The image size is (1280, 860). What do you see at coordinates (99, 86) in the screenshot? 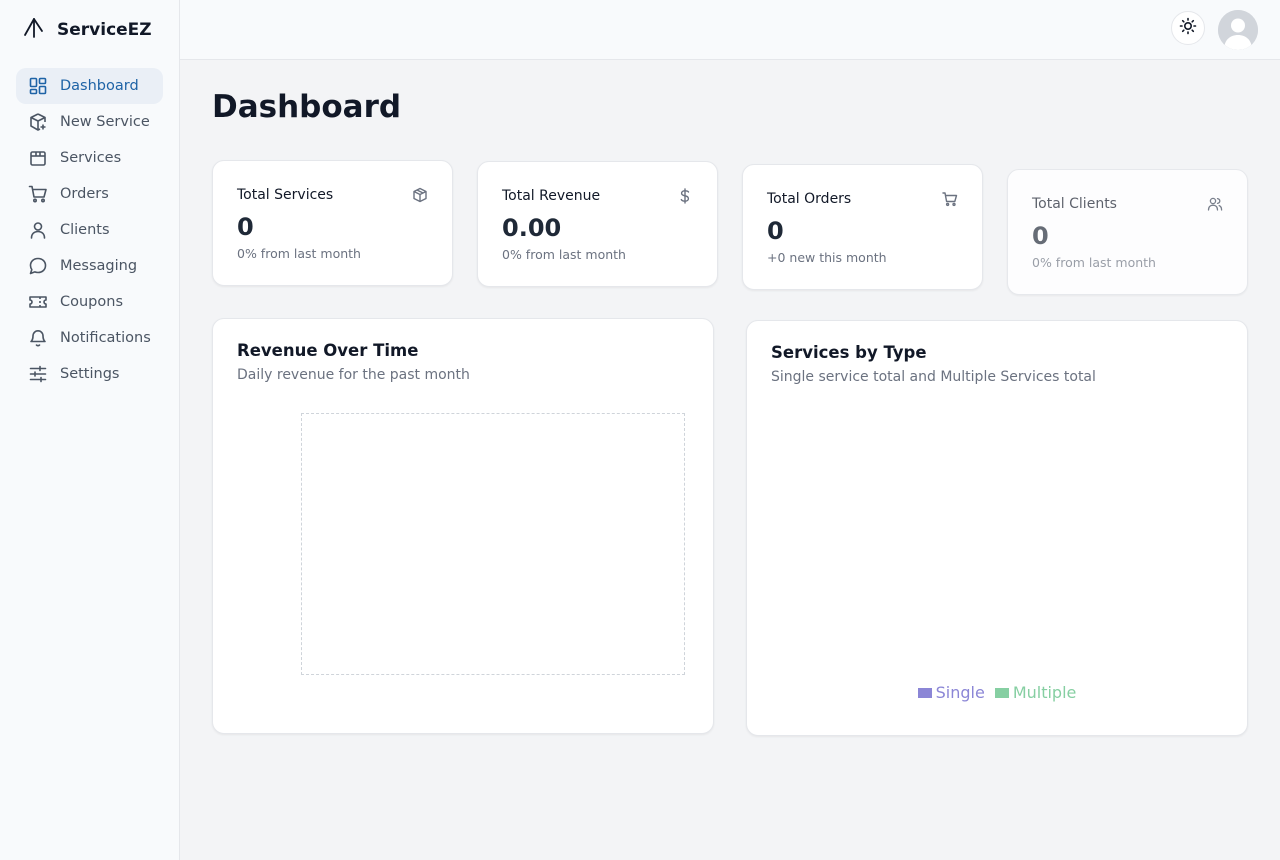
I see `sidebar-item-label: Dashboard` at bounding box center [99, 86].